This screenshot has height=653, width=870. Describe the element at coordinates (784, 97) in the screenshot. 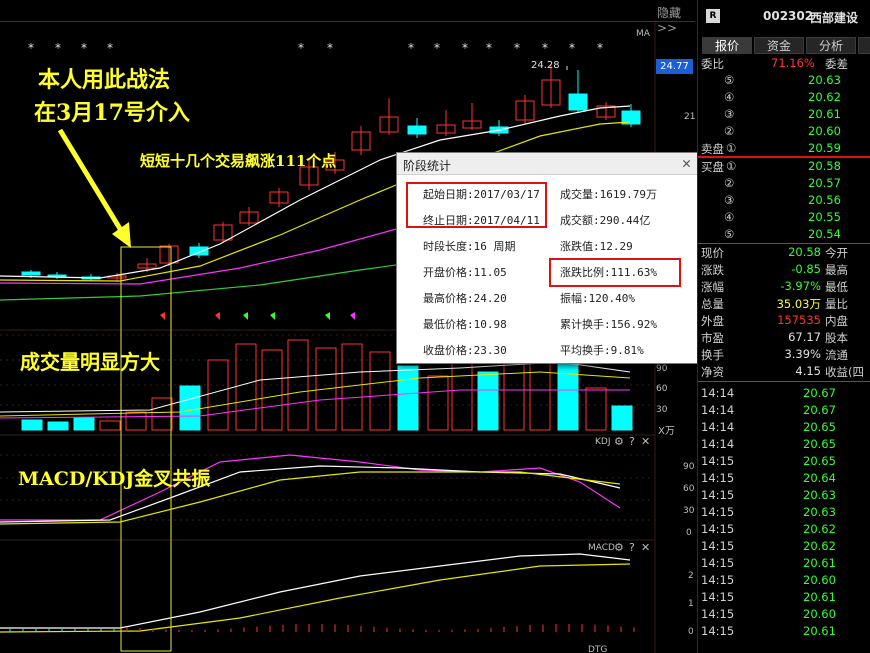

I see `sell-level-row: ④ 20.62` at that location.